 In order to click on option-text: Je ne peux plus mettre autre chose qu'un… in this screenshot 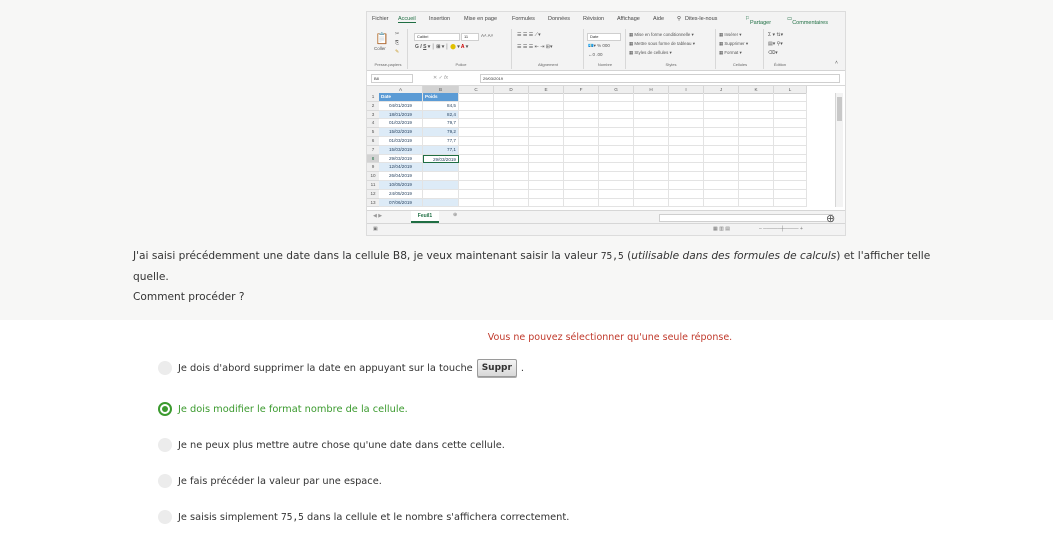, I will do `click(341, 445)`.